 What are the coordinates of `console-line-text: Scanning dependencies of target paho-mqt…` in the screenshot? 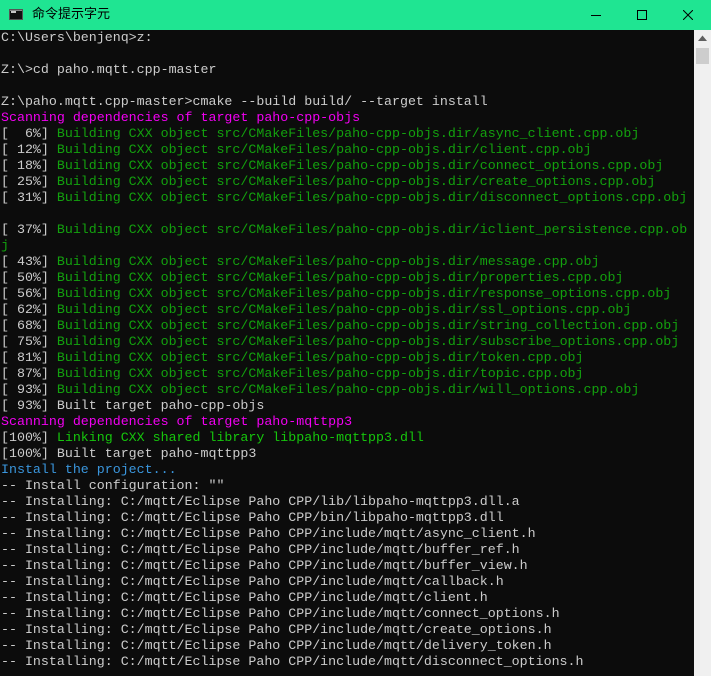 It's located at (177, 421).